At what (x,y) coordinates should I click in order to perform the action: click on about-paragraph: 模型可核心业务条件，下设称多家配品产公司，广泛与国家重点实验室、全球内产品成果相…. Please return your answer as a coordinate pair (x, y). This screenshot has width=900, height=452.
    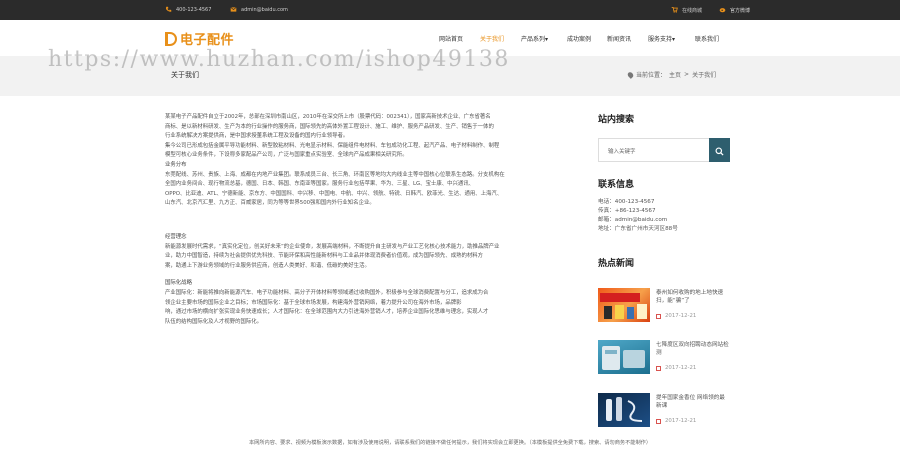
    Looking at the image, I should click on (286, 155).